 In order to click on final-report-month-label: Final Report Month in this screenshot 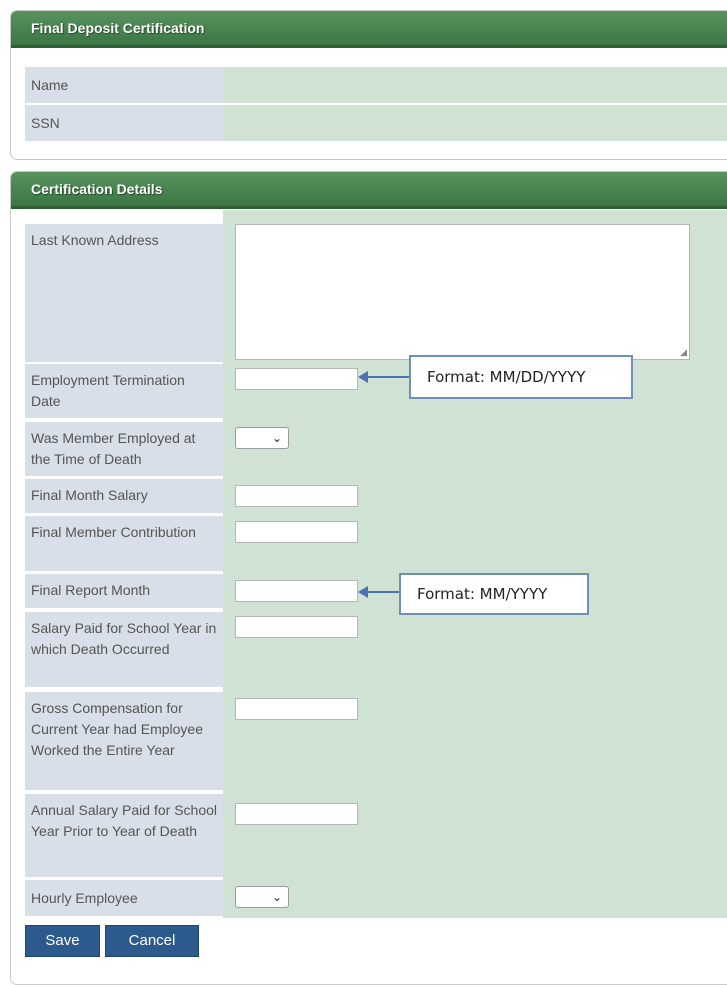, I will do `click(124, 591)`.